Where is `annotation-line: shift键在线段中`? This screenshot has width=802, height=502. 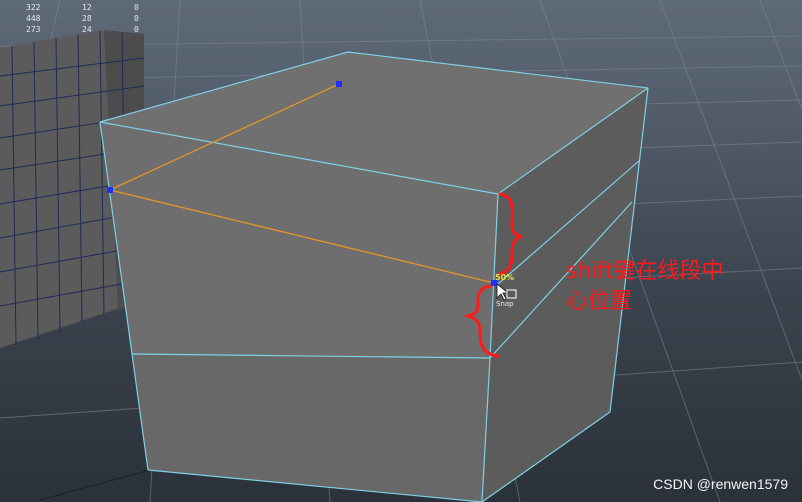 annotation-line: shift键在线段中 is located at coordinates (645, 271).